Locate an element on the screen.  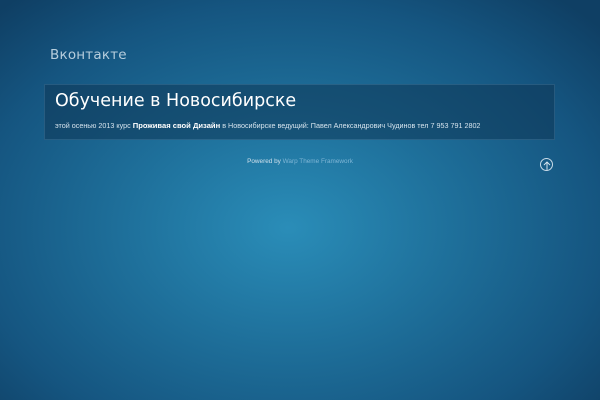
powered-by-text: Powered by is located at coordinates (265, 161).